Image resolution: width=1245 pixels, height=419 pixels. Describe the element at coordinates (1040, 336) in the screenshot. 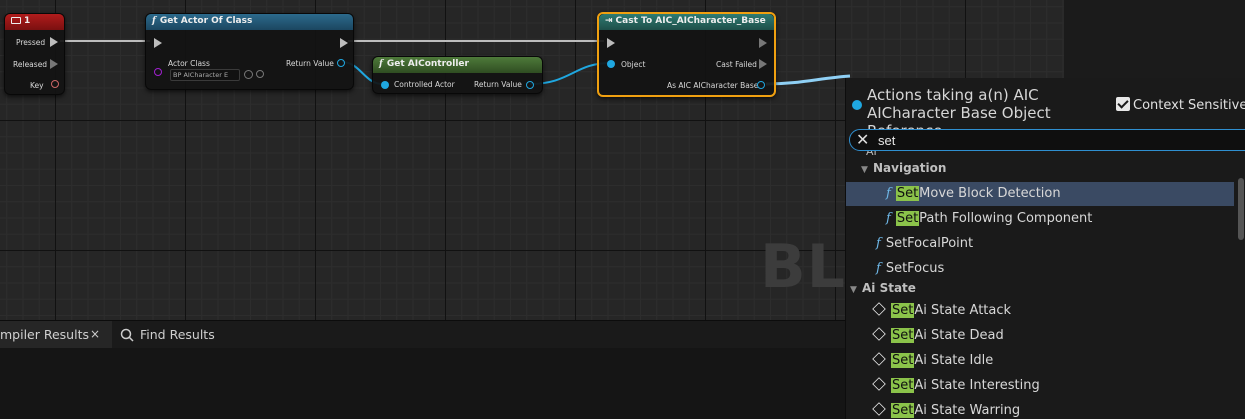

I see `list-item: SetAi State Dead` at that location.